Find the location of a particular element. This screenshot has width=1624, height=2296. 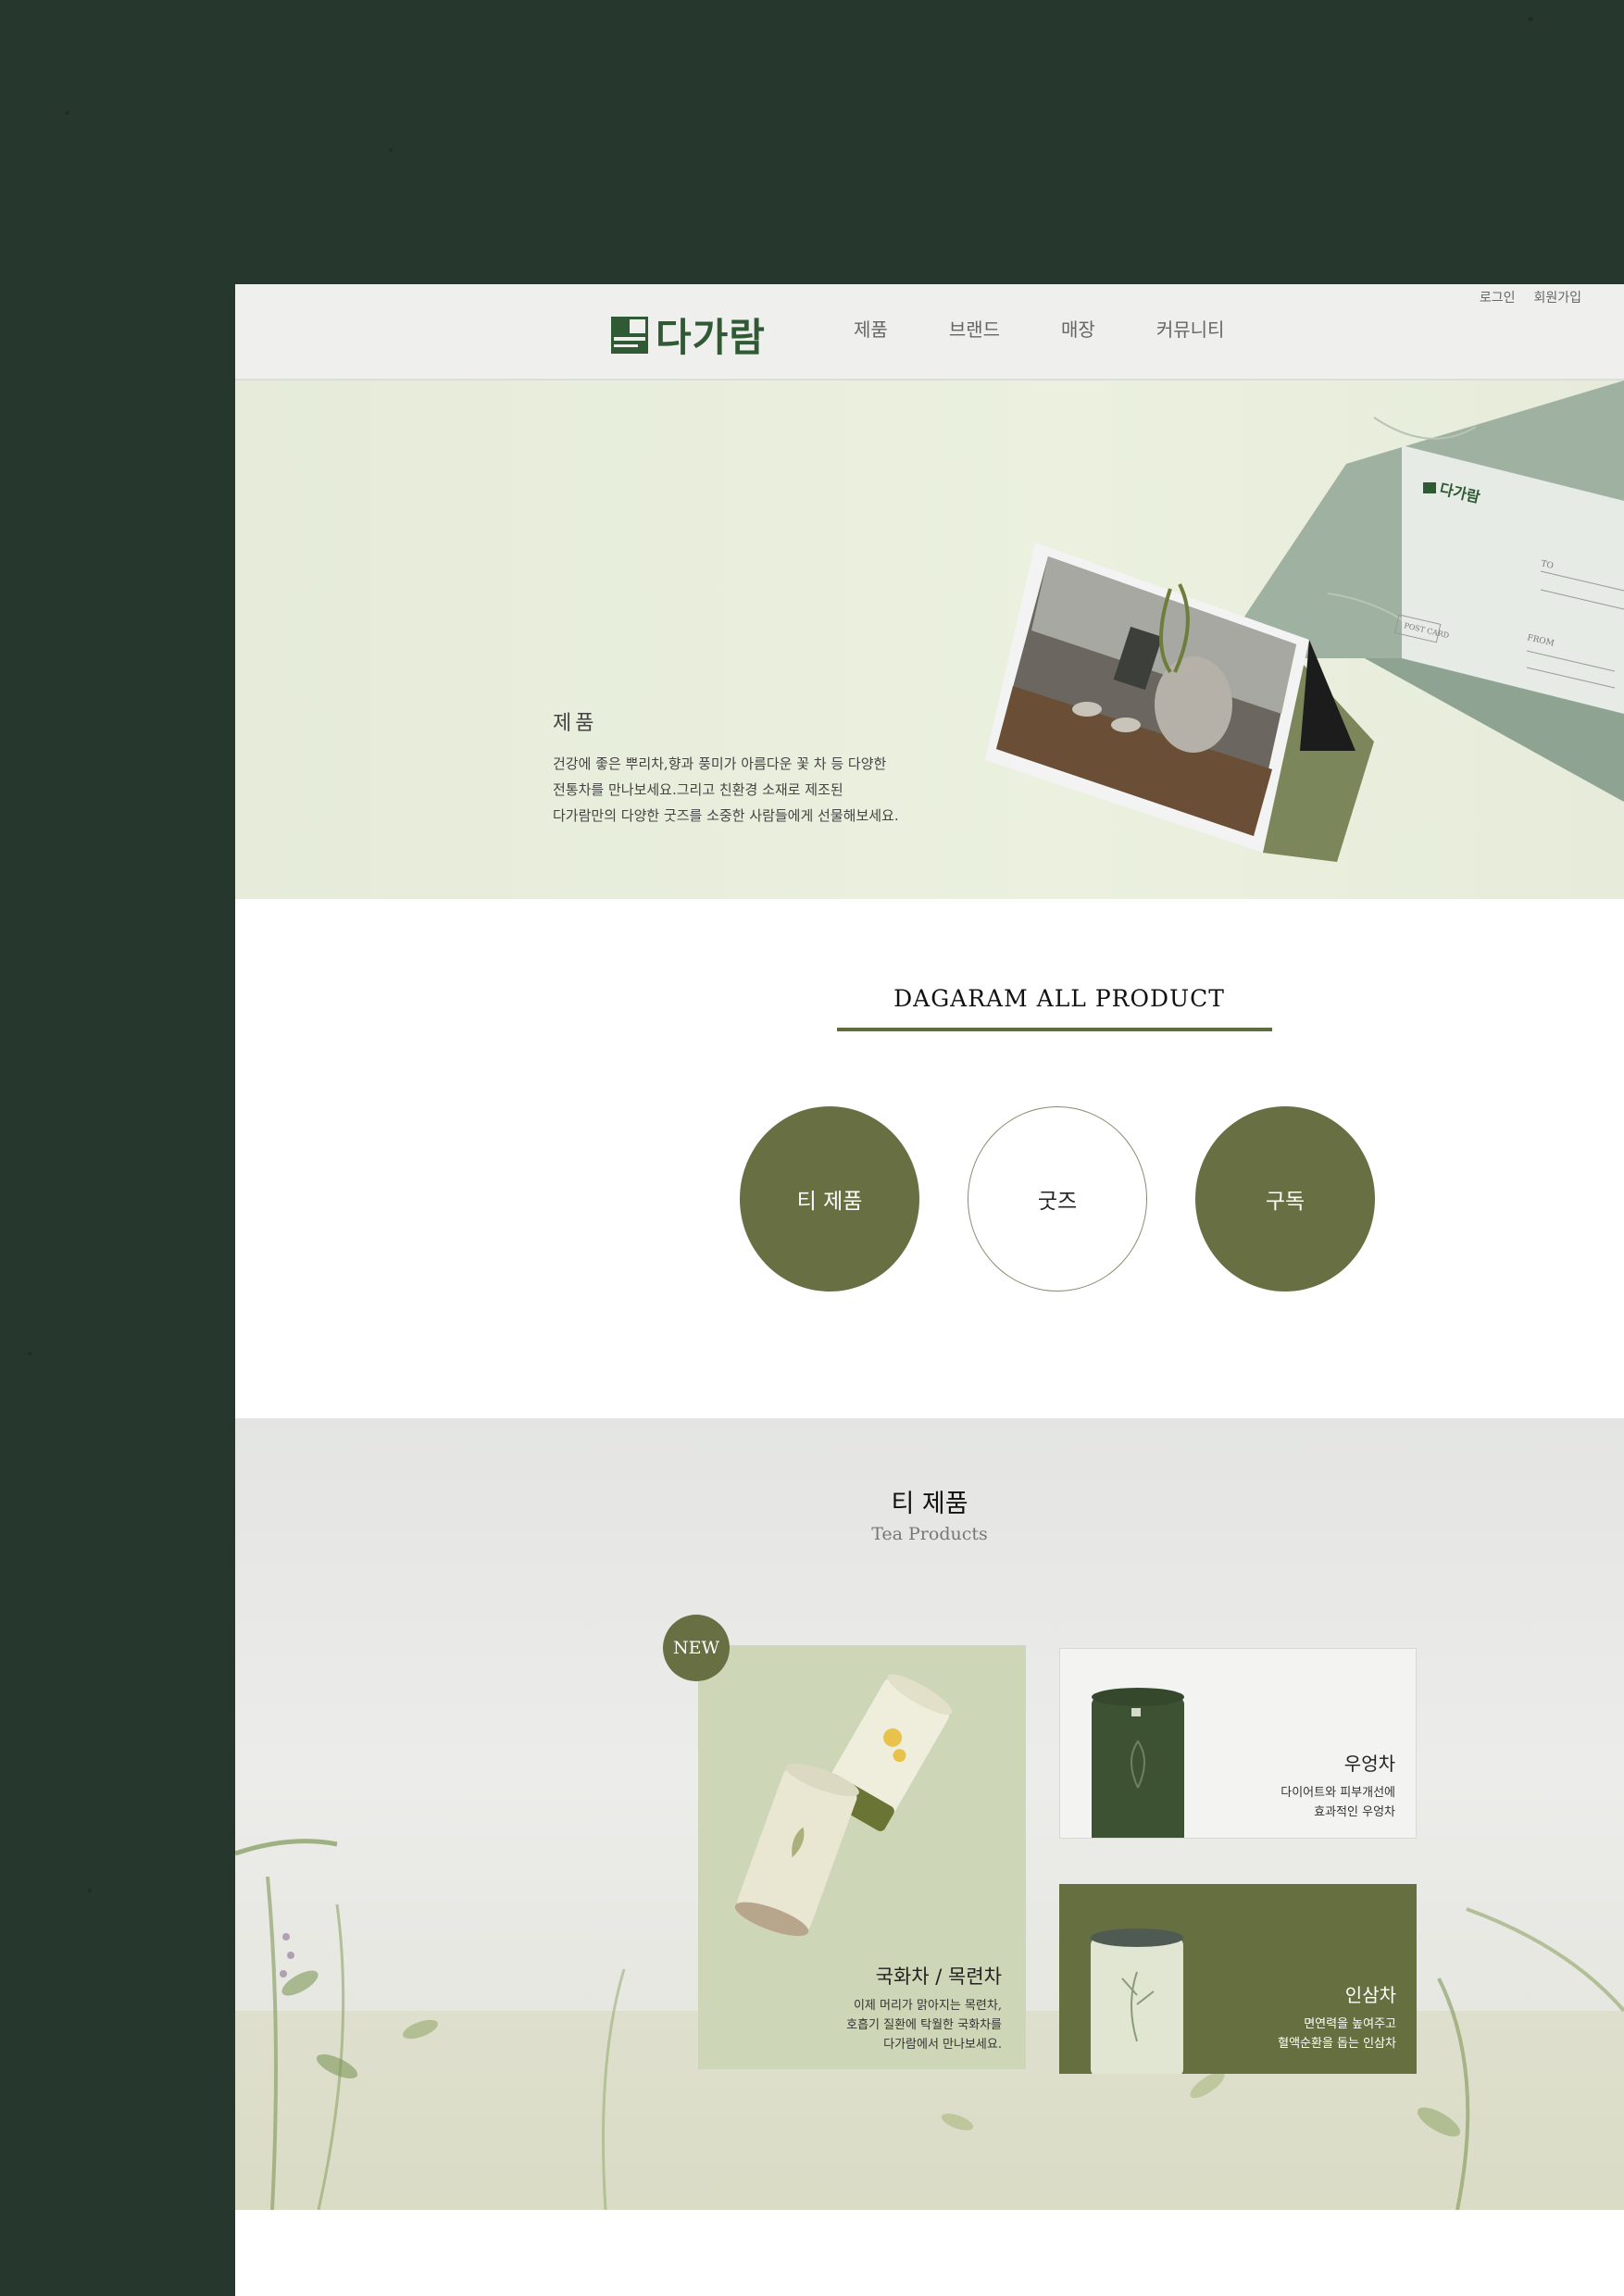

site-header: 다가람 제품 브랜드 매장 커뮤니티 로그인 회원가입 is located at coordinates (929, 332).